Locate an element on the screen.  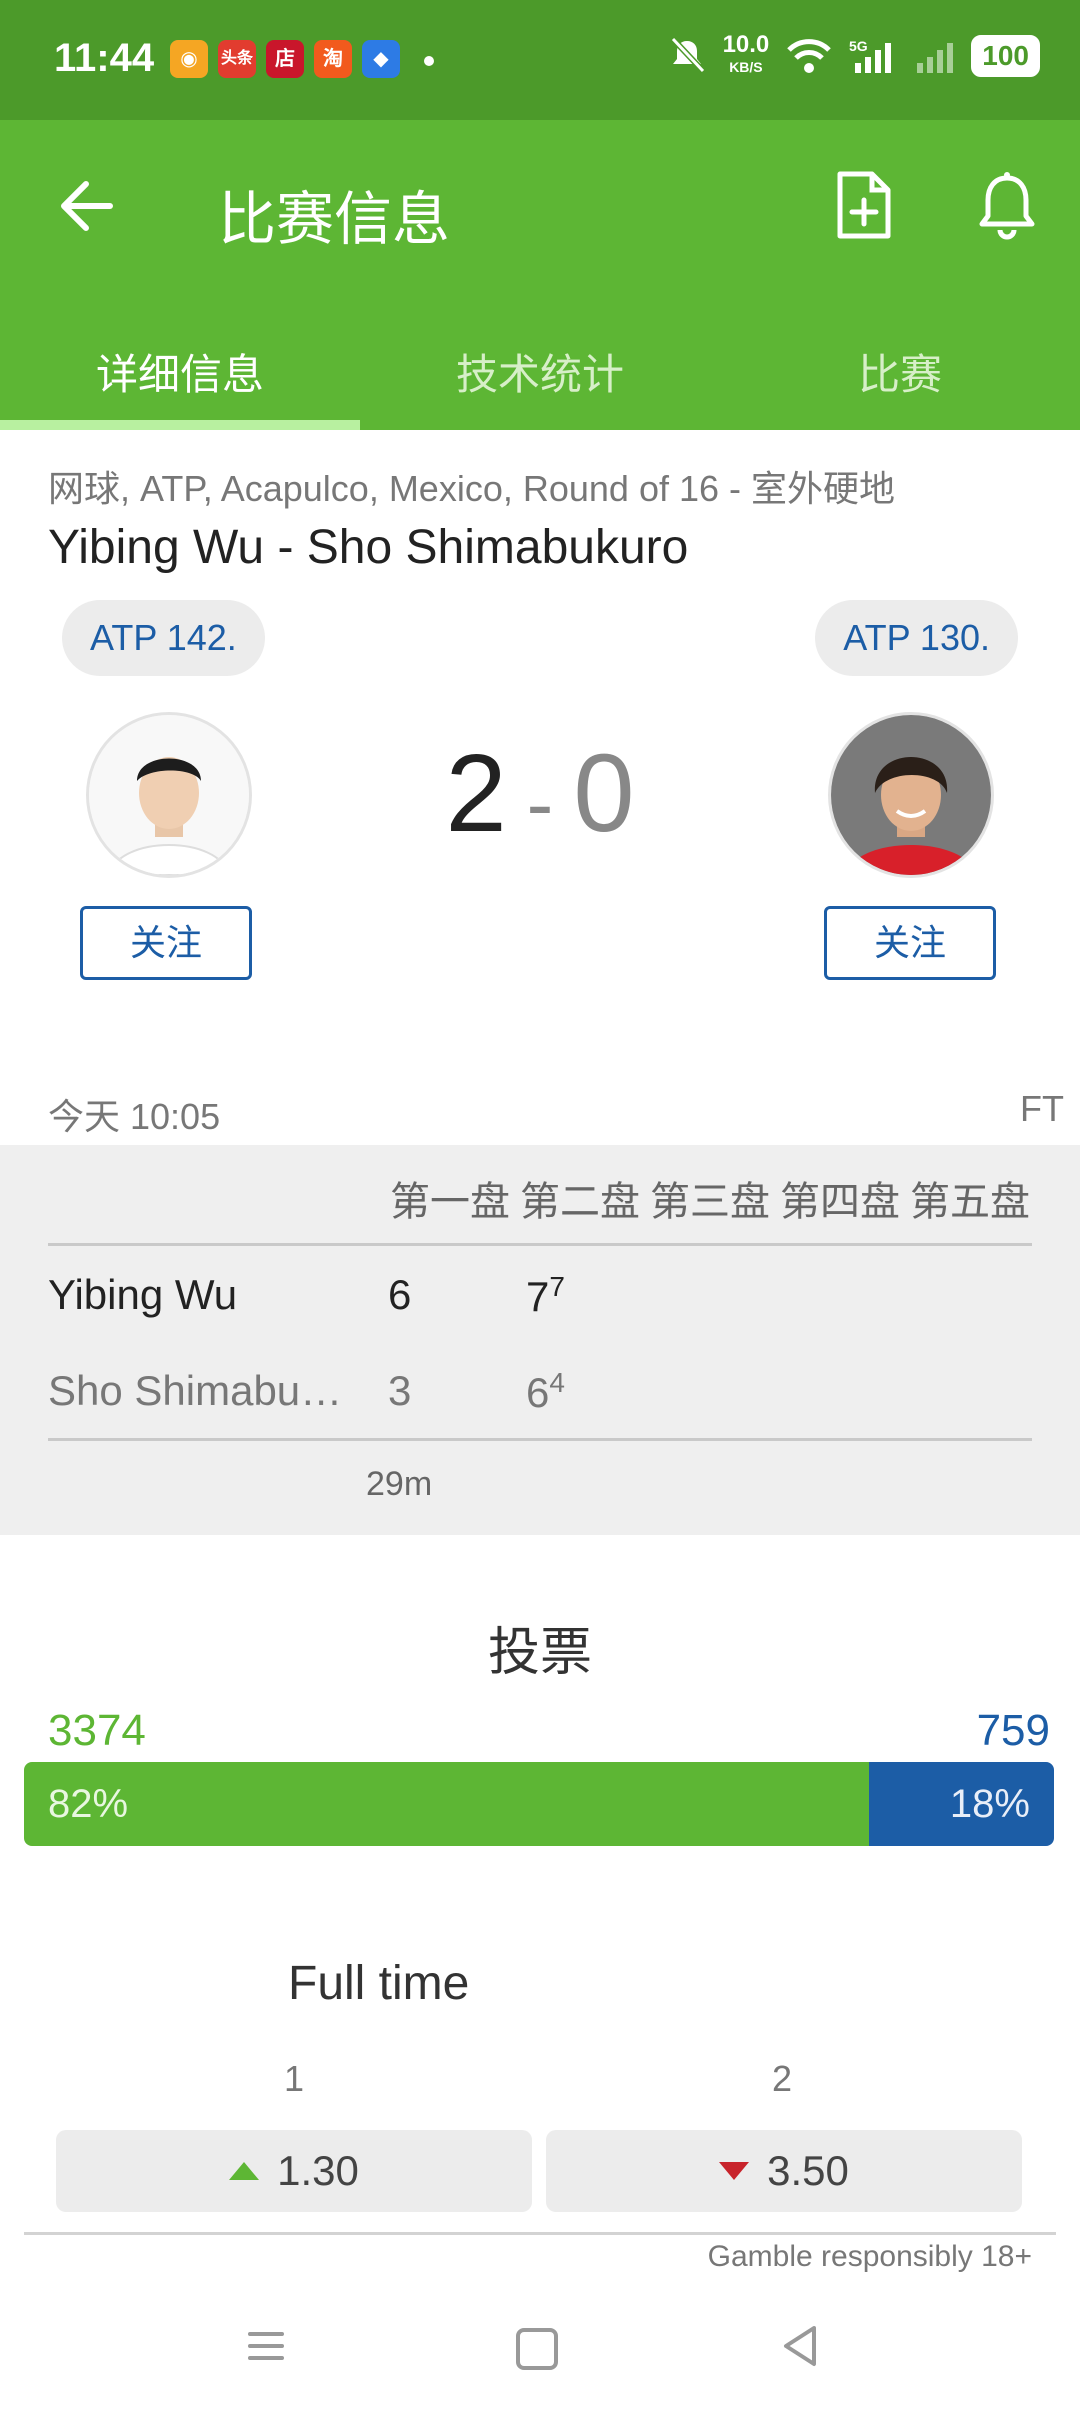
battery-indicator: 100 is located at coordinates (1005, 56).